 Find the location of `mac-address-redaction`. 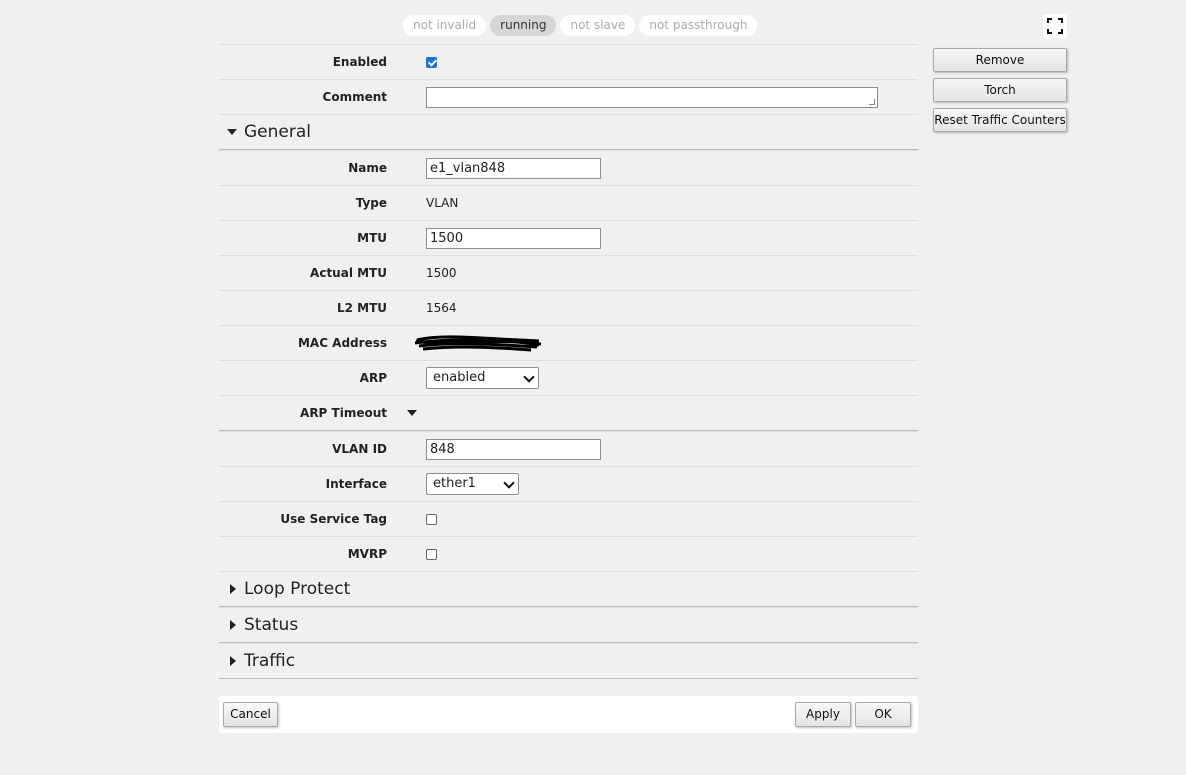

mac-address-redaction is located at coordinates (478, 343).